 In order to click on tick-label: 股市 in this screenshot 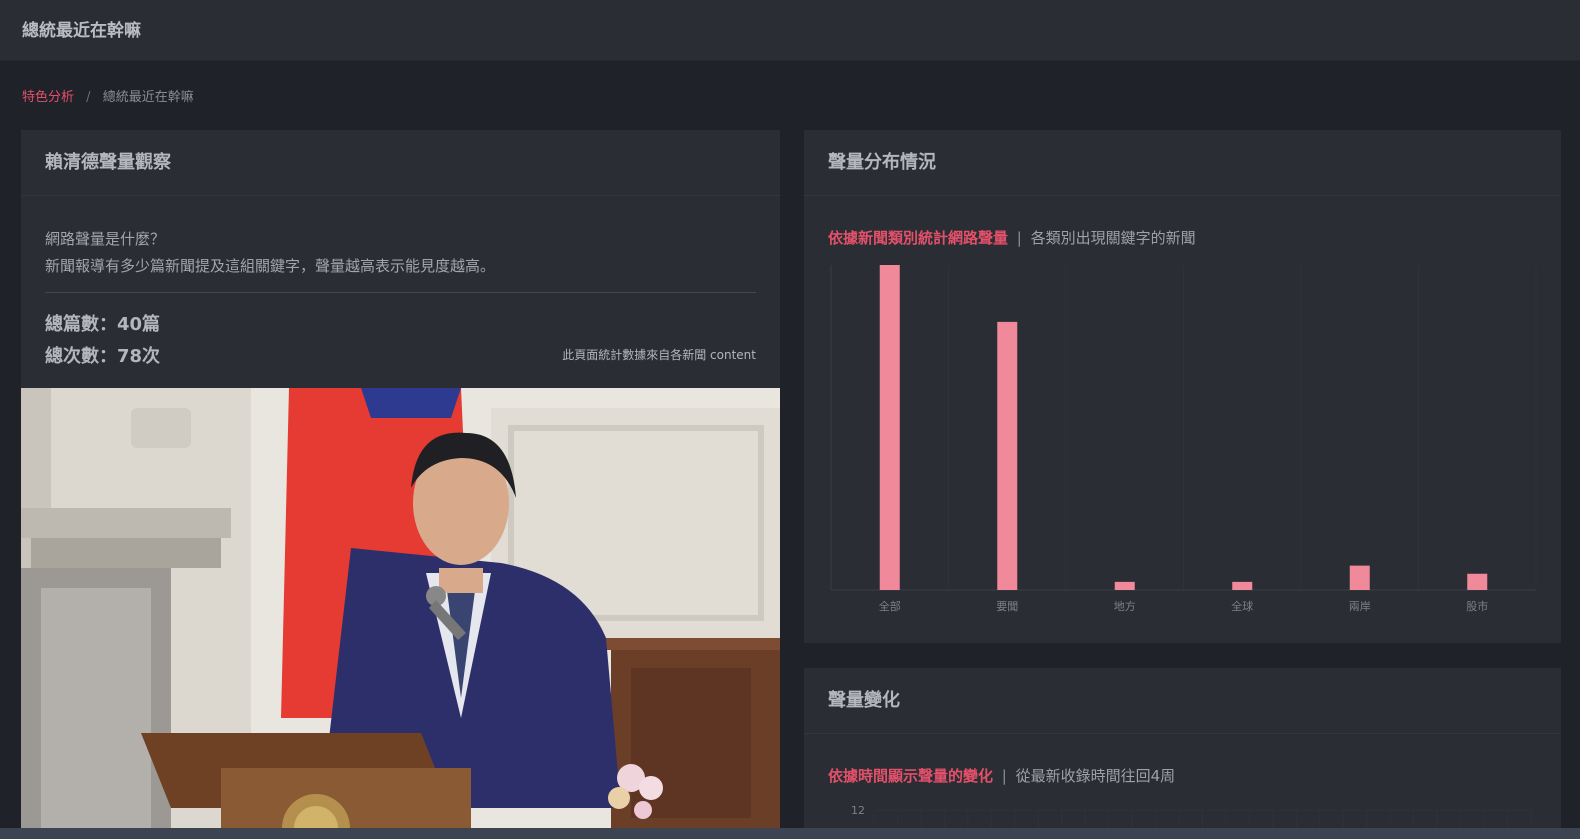, I will do `click(1477, 606)`.